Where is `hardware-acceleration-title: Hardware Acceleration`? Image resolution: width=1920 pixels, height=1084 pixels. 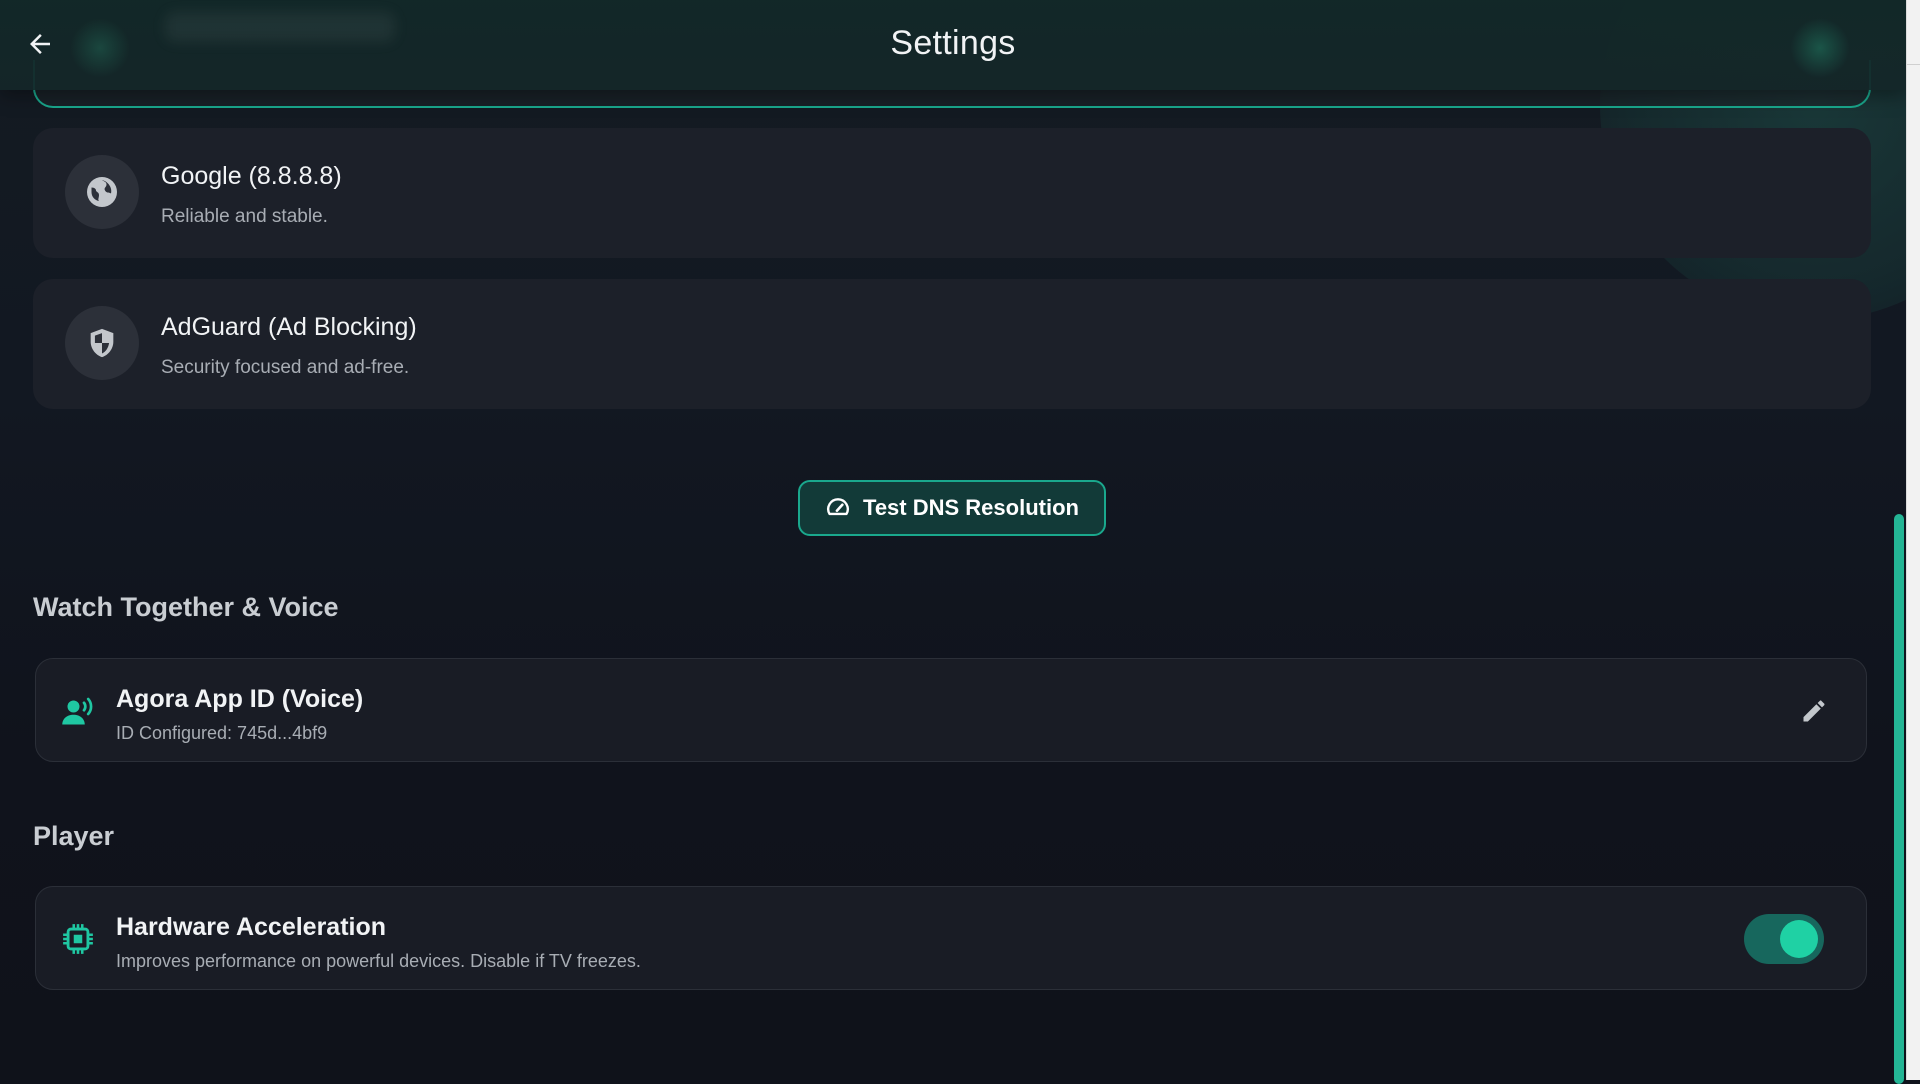 hardware-acceleration-title: Hardware Acceleration is located at coordinates (251, 927).